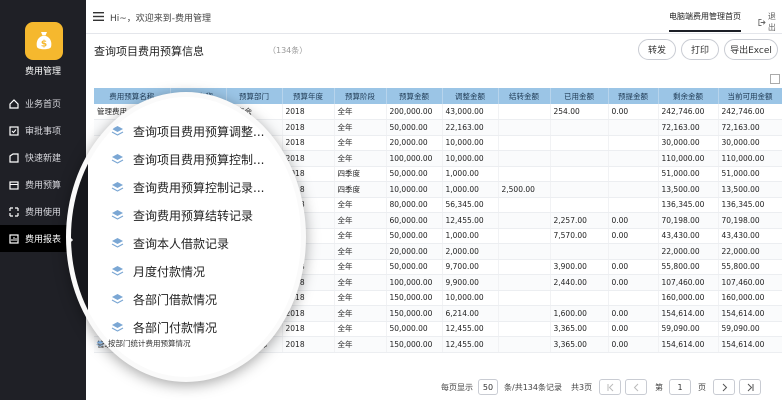 The height and width of the screenshot is (400, 782). I want to click on table-cell: 242,746.00, so click(688, 112).